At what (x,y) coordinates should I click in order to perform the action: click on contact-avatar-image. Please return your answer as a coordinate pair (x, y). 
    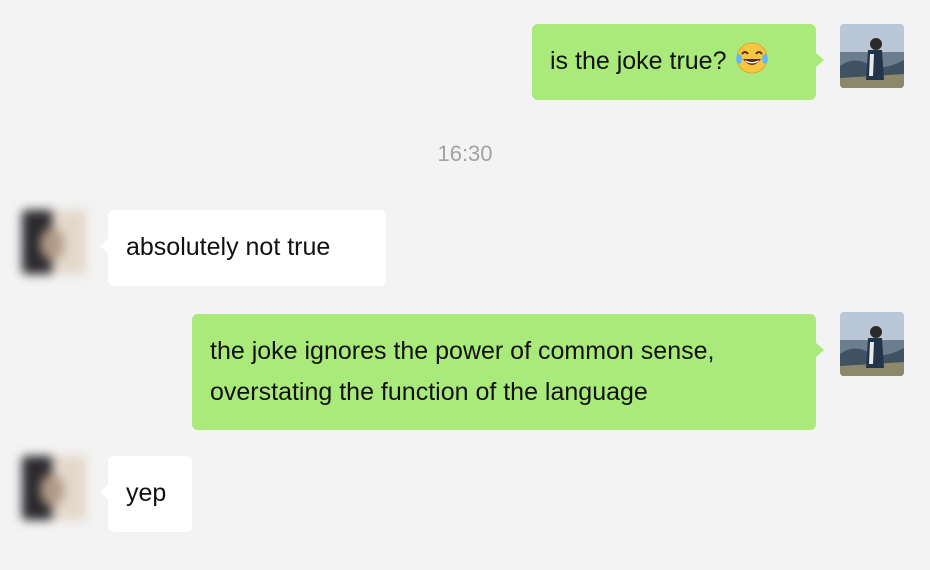
    Looking at the image, I should click on (54, 242).